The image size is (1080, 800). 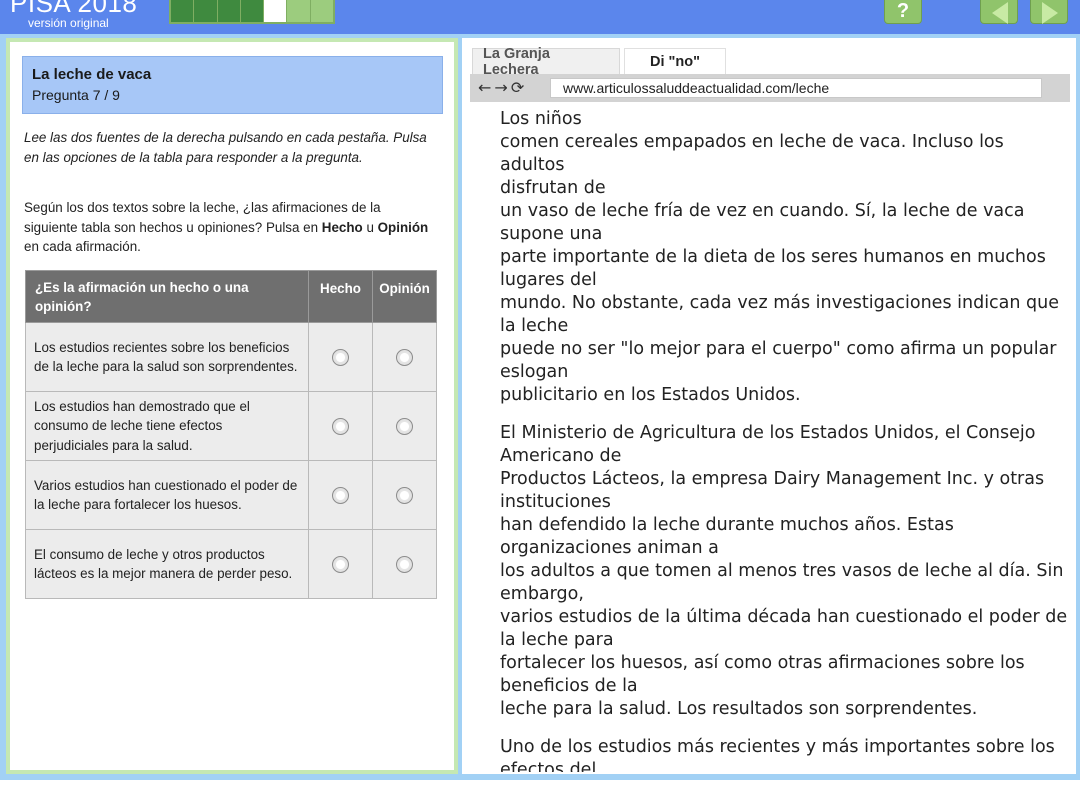 I want to click on next-button, so click(x=1049, y=12).